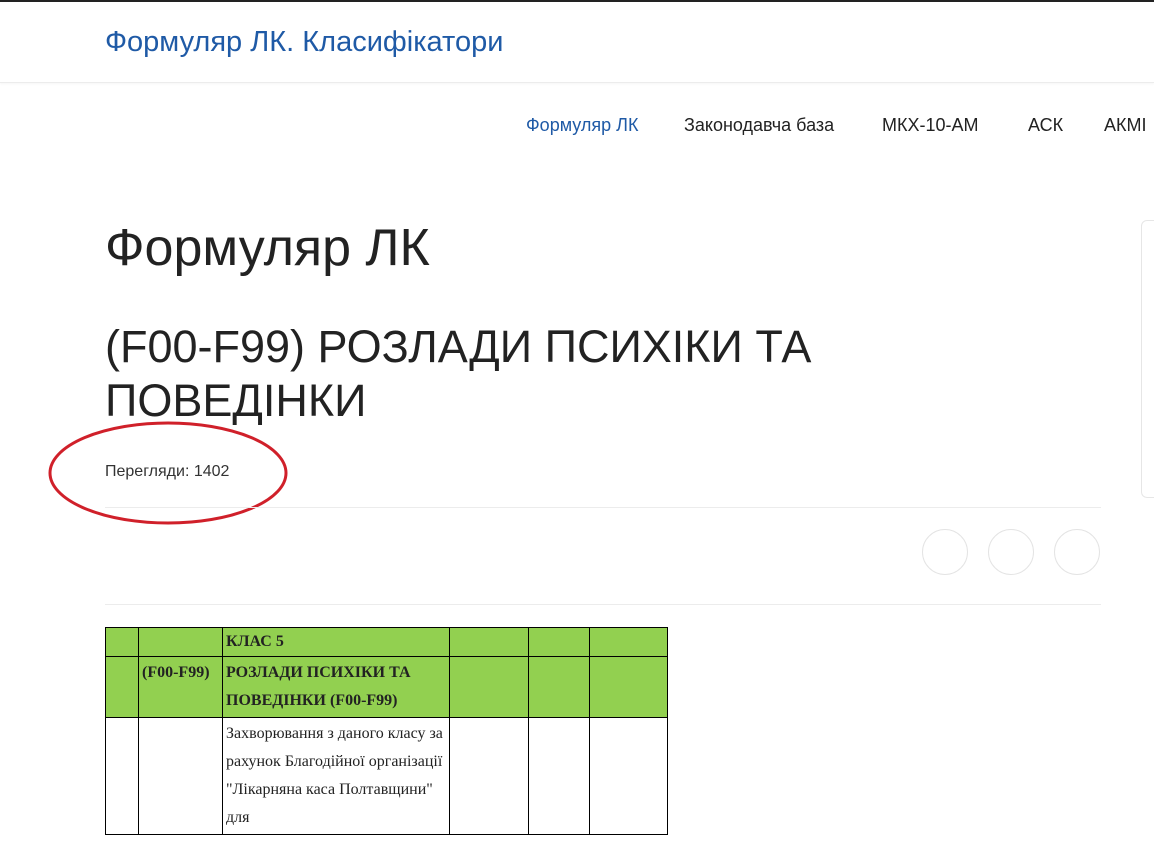  What do you see at coordinates (168, 473) in the screenshot?
I see `red-annotation-ellipse` at bounding box center [168, 473].